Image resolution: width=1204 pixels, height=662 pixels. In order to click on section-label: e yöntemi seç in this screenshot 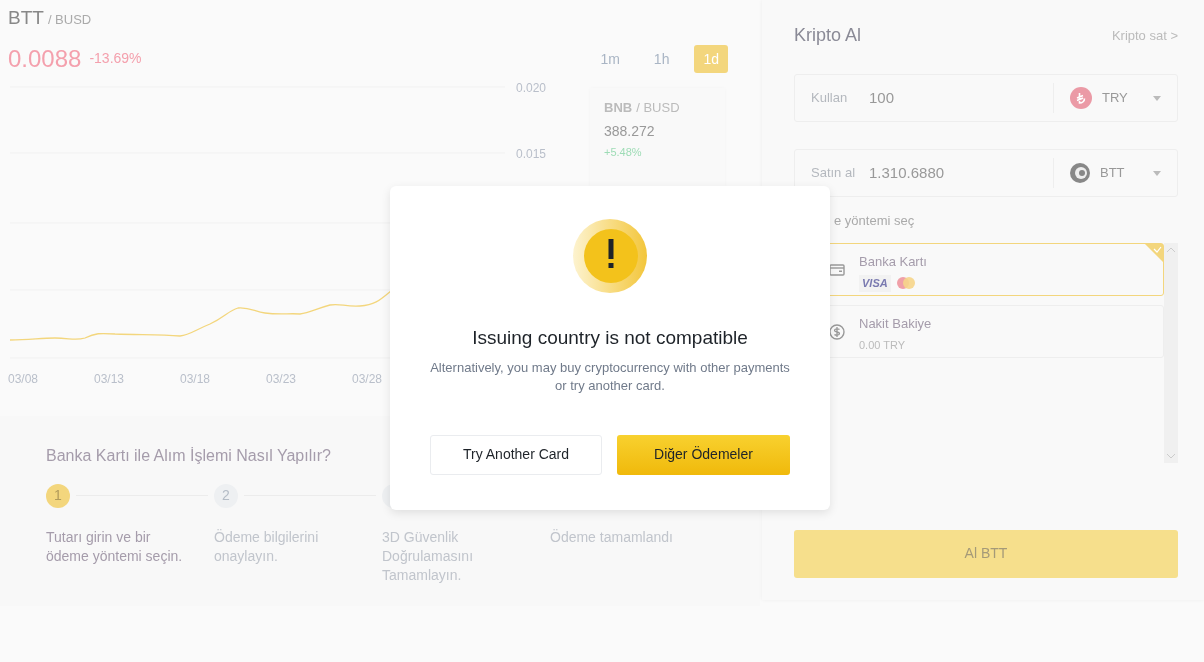, I will do `click(875, 221)`.